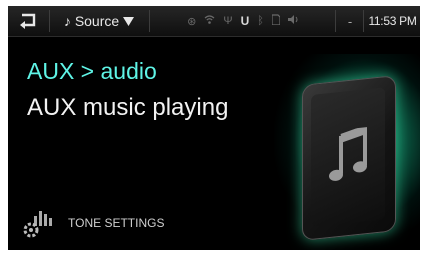 Image resolution: width=428 pixels, height=257 pixels. What do you see at coordinates (260, 21) in the screenshot?
I see `bluetooth-icon: ᛒ` at bounding box center [260, 21].